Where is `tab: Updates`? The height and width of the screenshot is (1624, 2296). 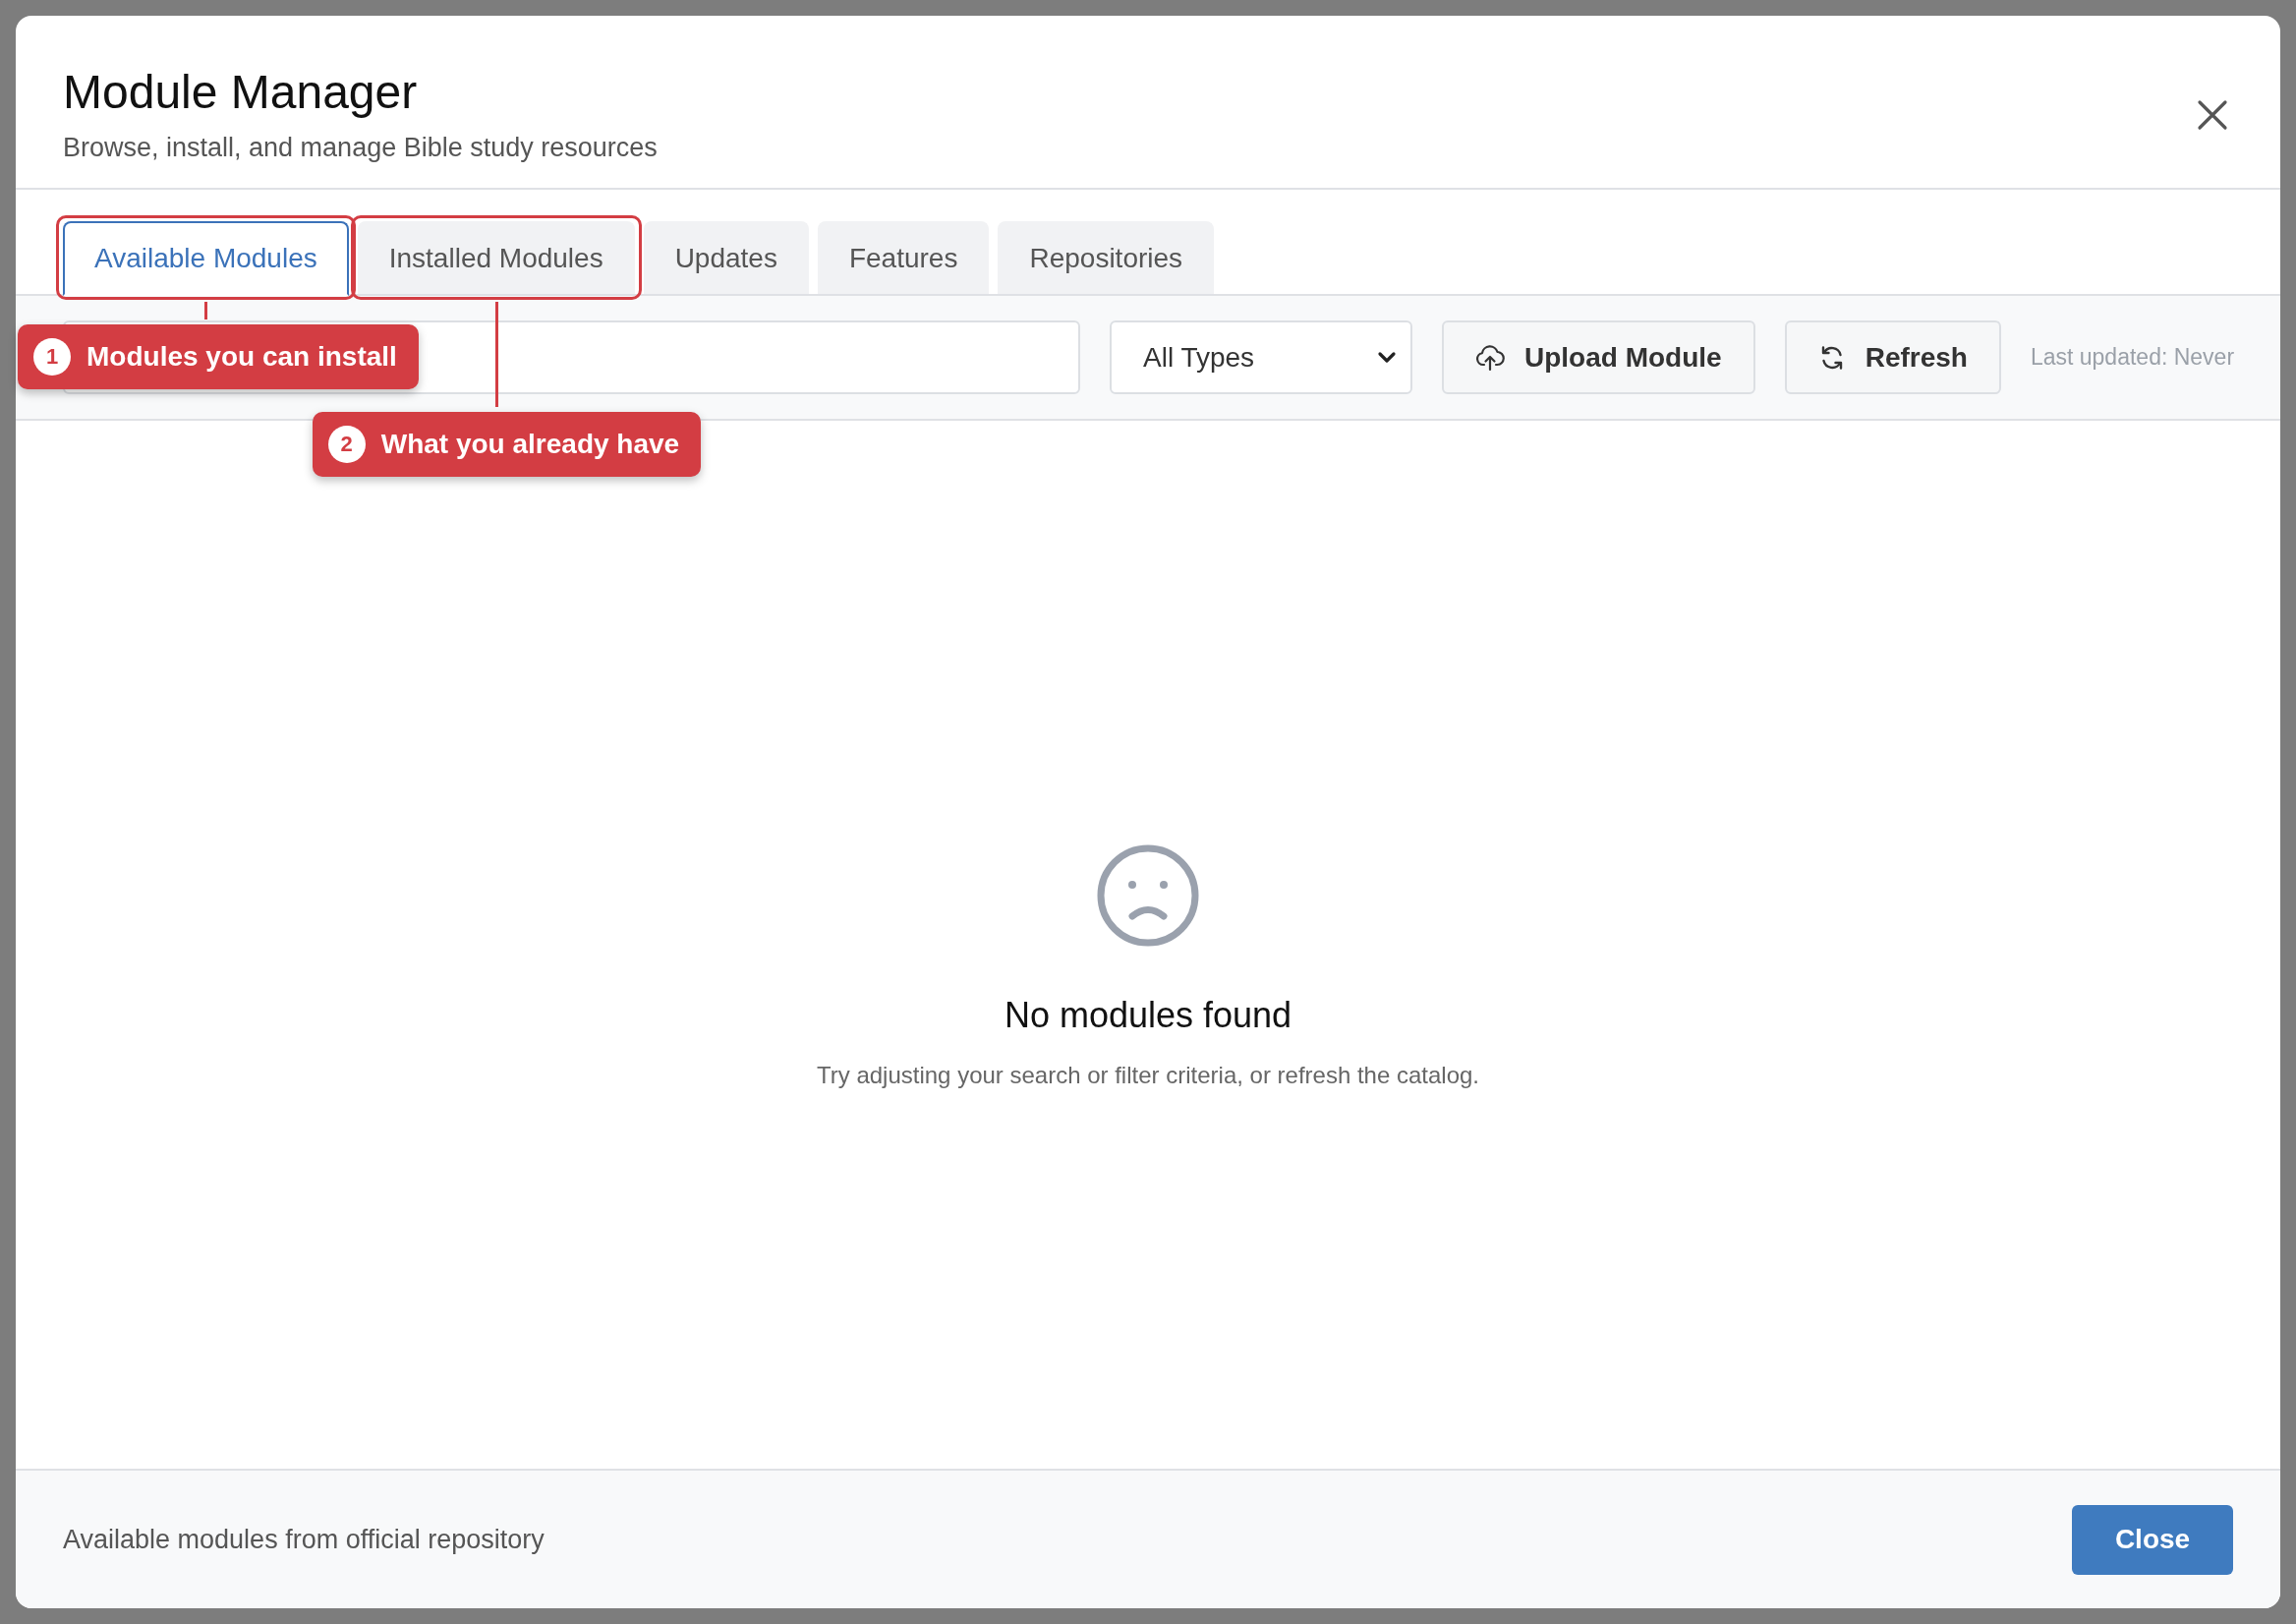 tab: Updates is located at coordinates (726, 257).